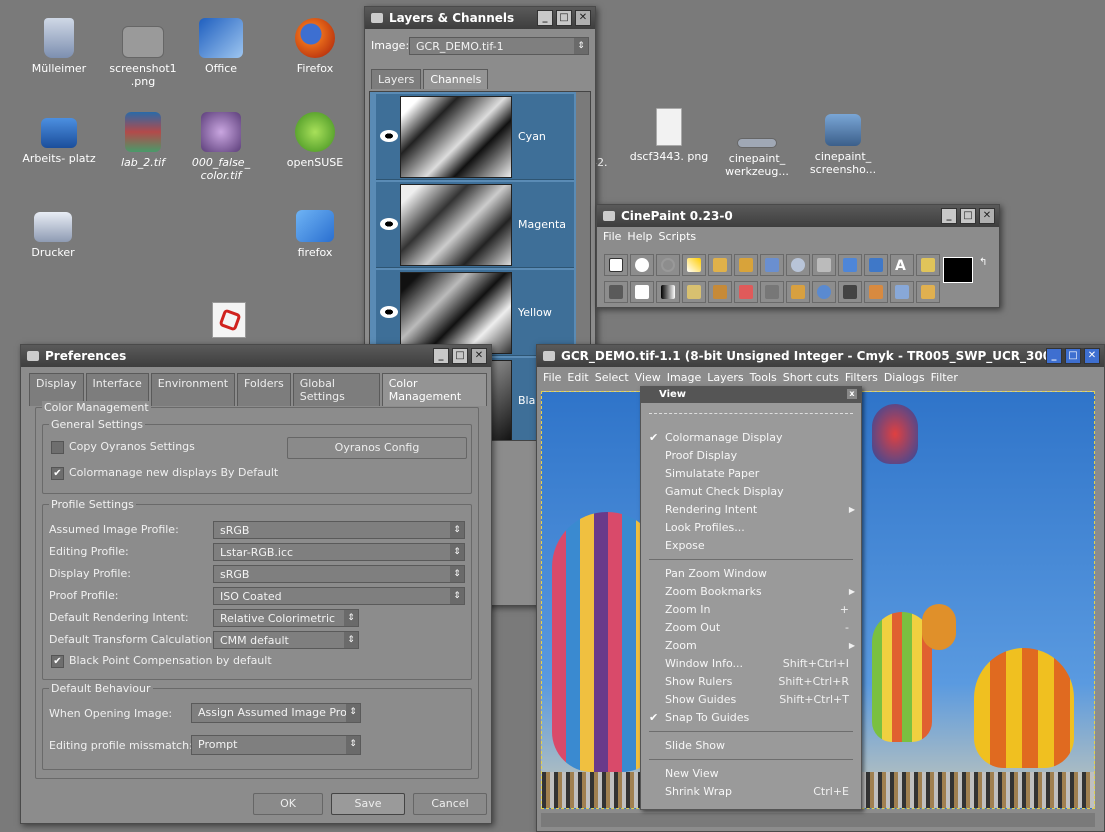  Describe the element at coordinates (221, 147) in the screenshot. I see `desktop-icon-false-color: 000_false_ color.tif` at that location.